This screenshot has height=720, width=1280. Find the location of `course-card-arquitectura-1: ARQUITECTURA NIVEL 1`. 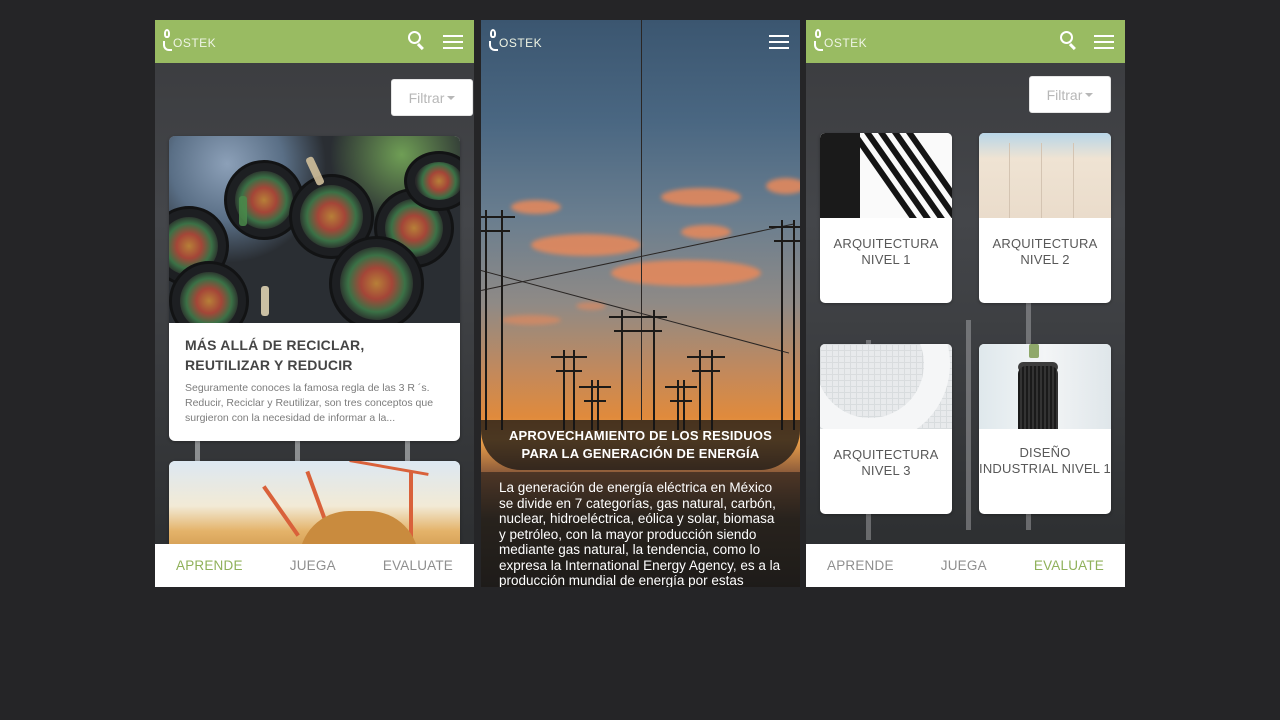

course-card-arquitectura-1: ARQUITECTURA NIVEL 1 is located at coordinates (886, 218).